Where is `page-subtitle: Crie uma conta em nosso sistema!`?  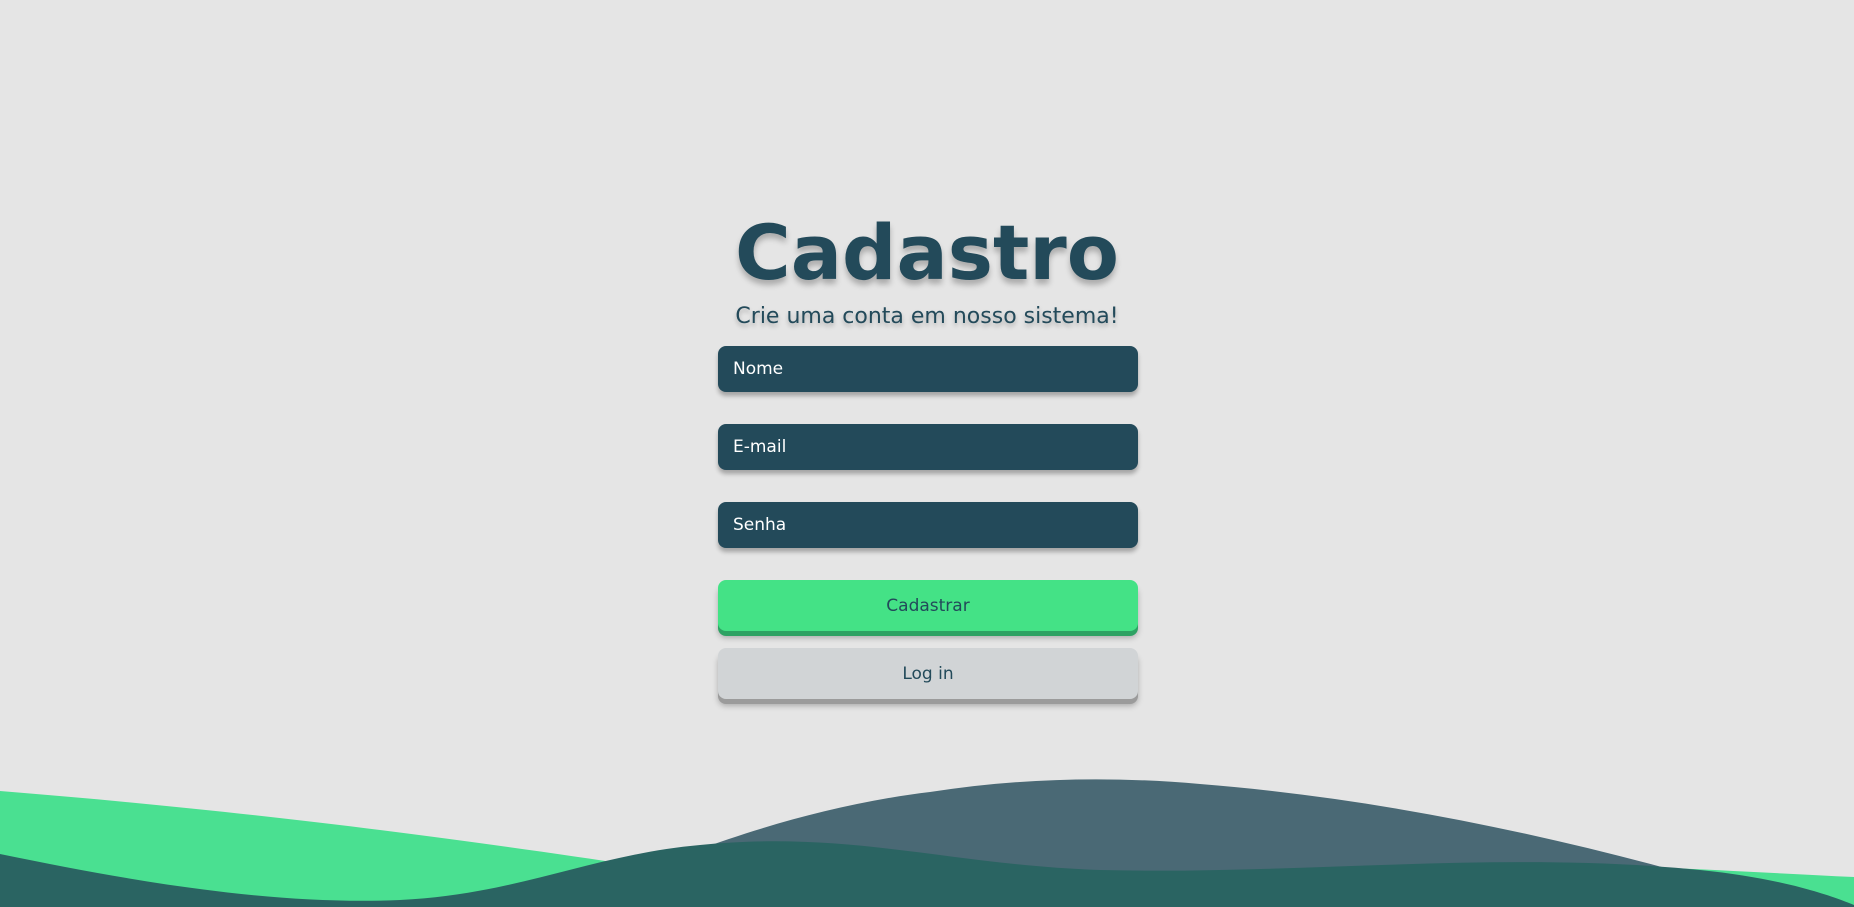
page-subtitle: Crie uma conta em nosso sistema! is located at coordinates (927, 316).